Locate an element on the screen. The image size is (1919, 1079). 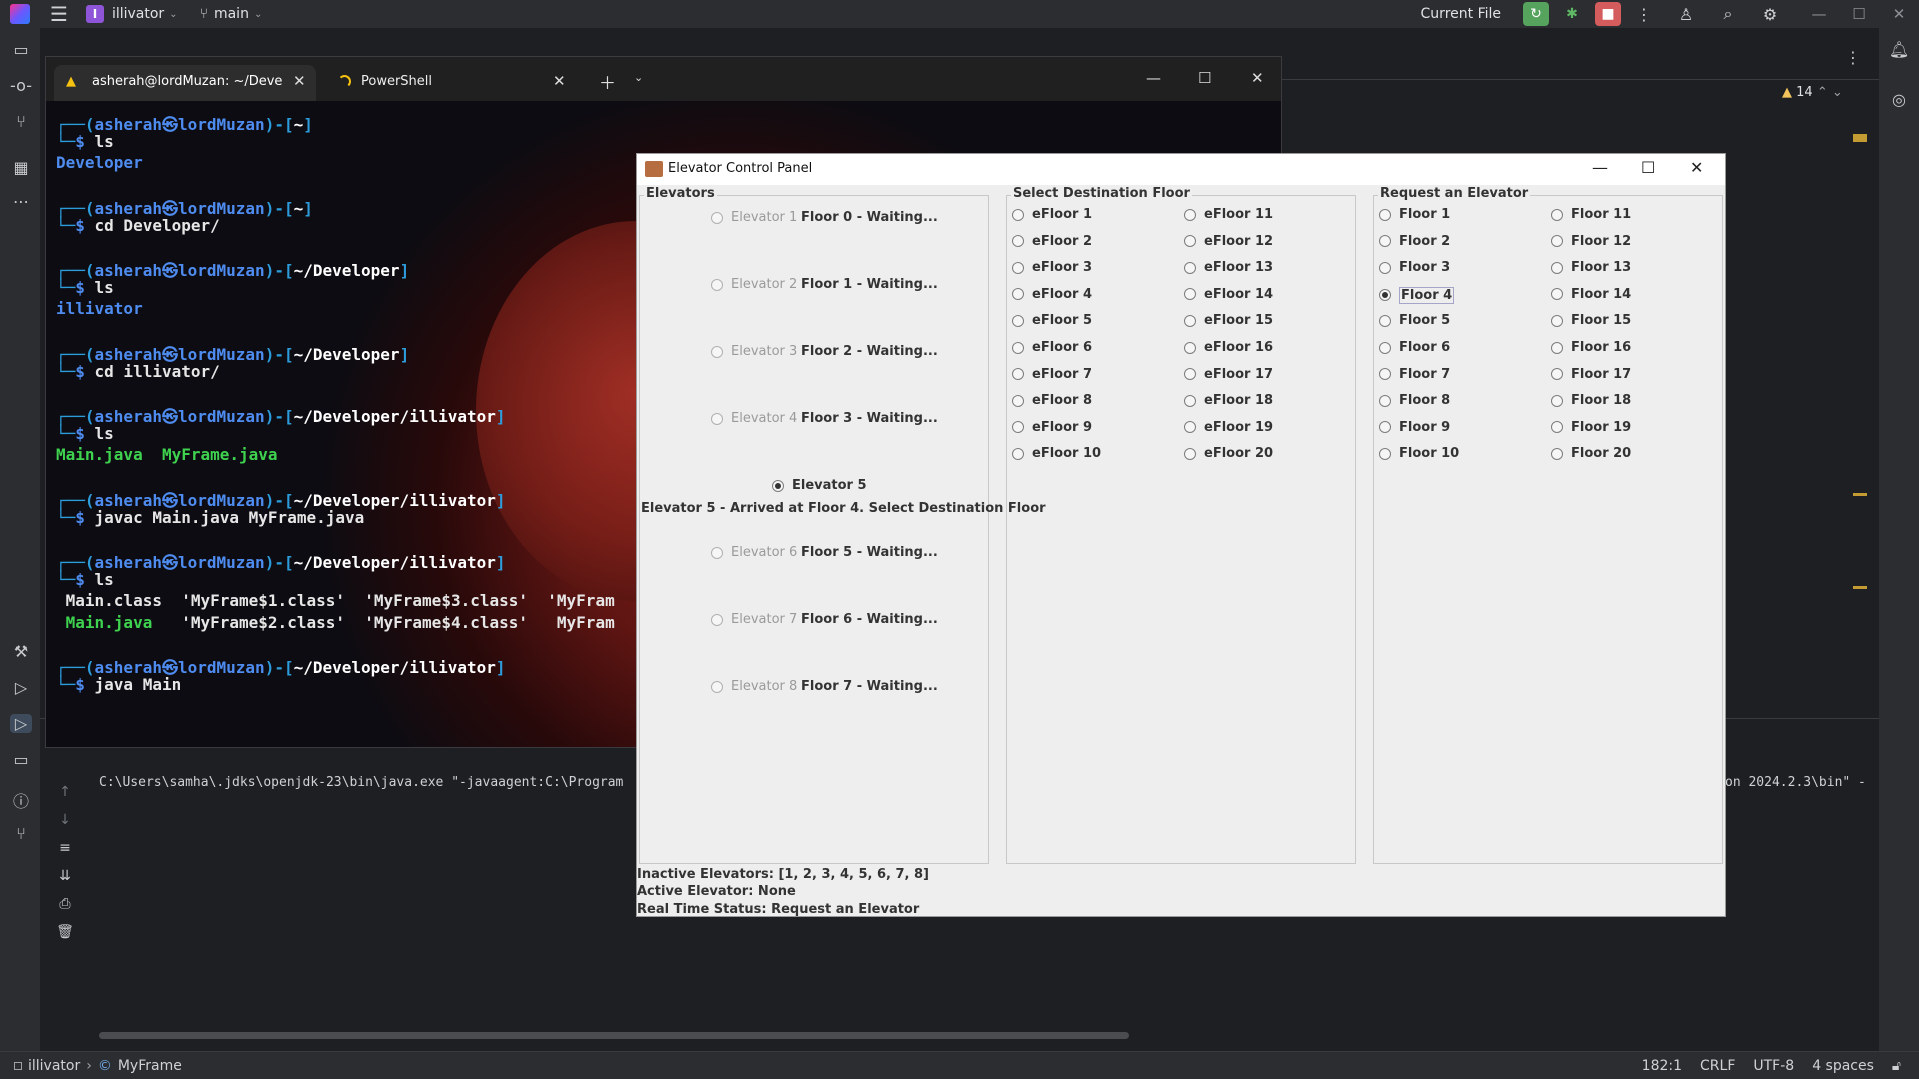
commit-icon: -o- is located at coordinates (21, 85).